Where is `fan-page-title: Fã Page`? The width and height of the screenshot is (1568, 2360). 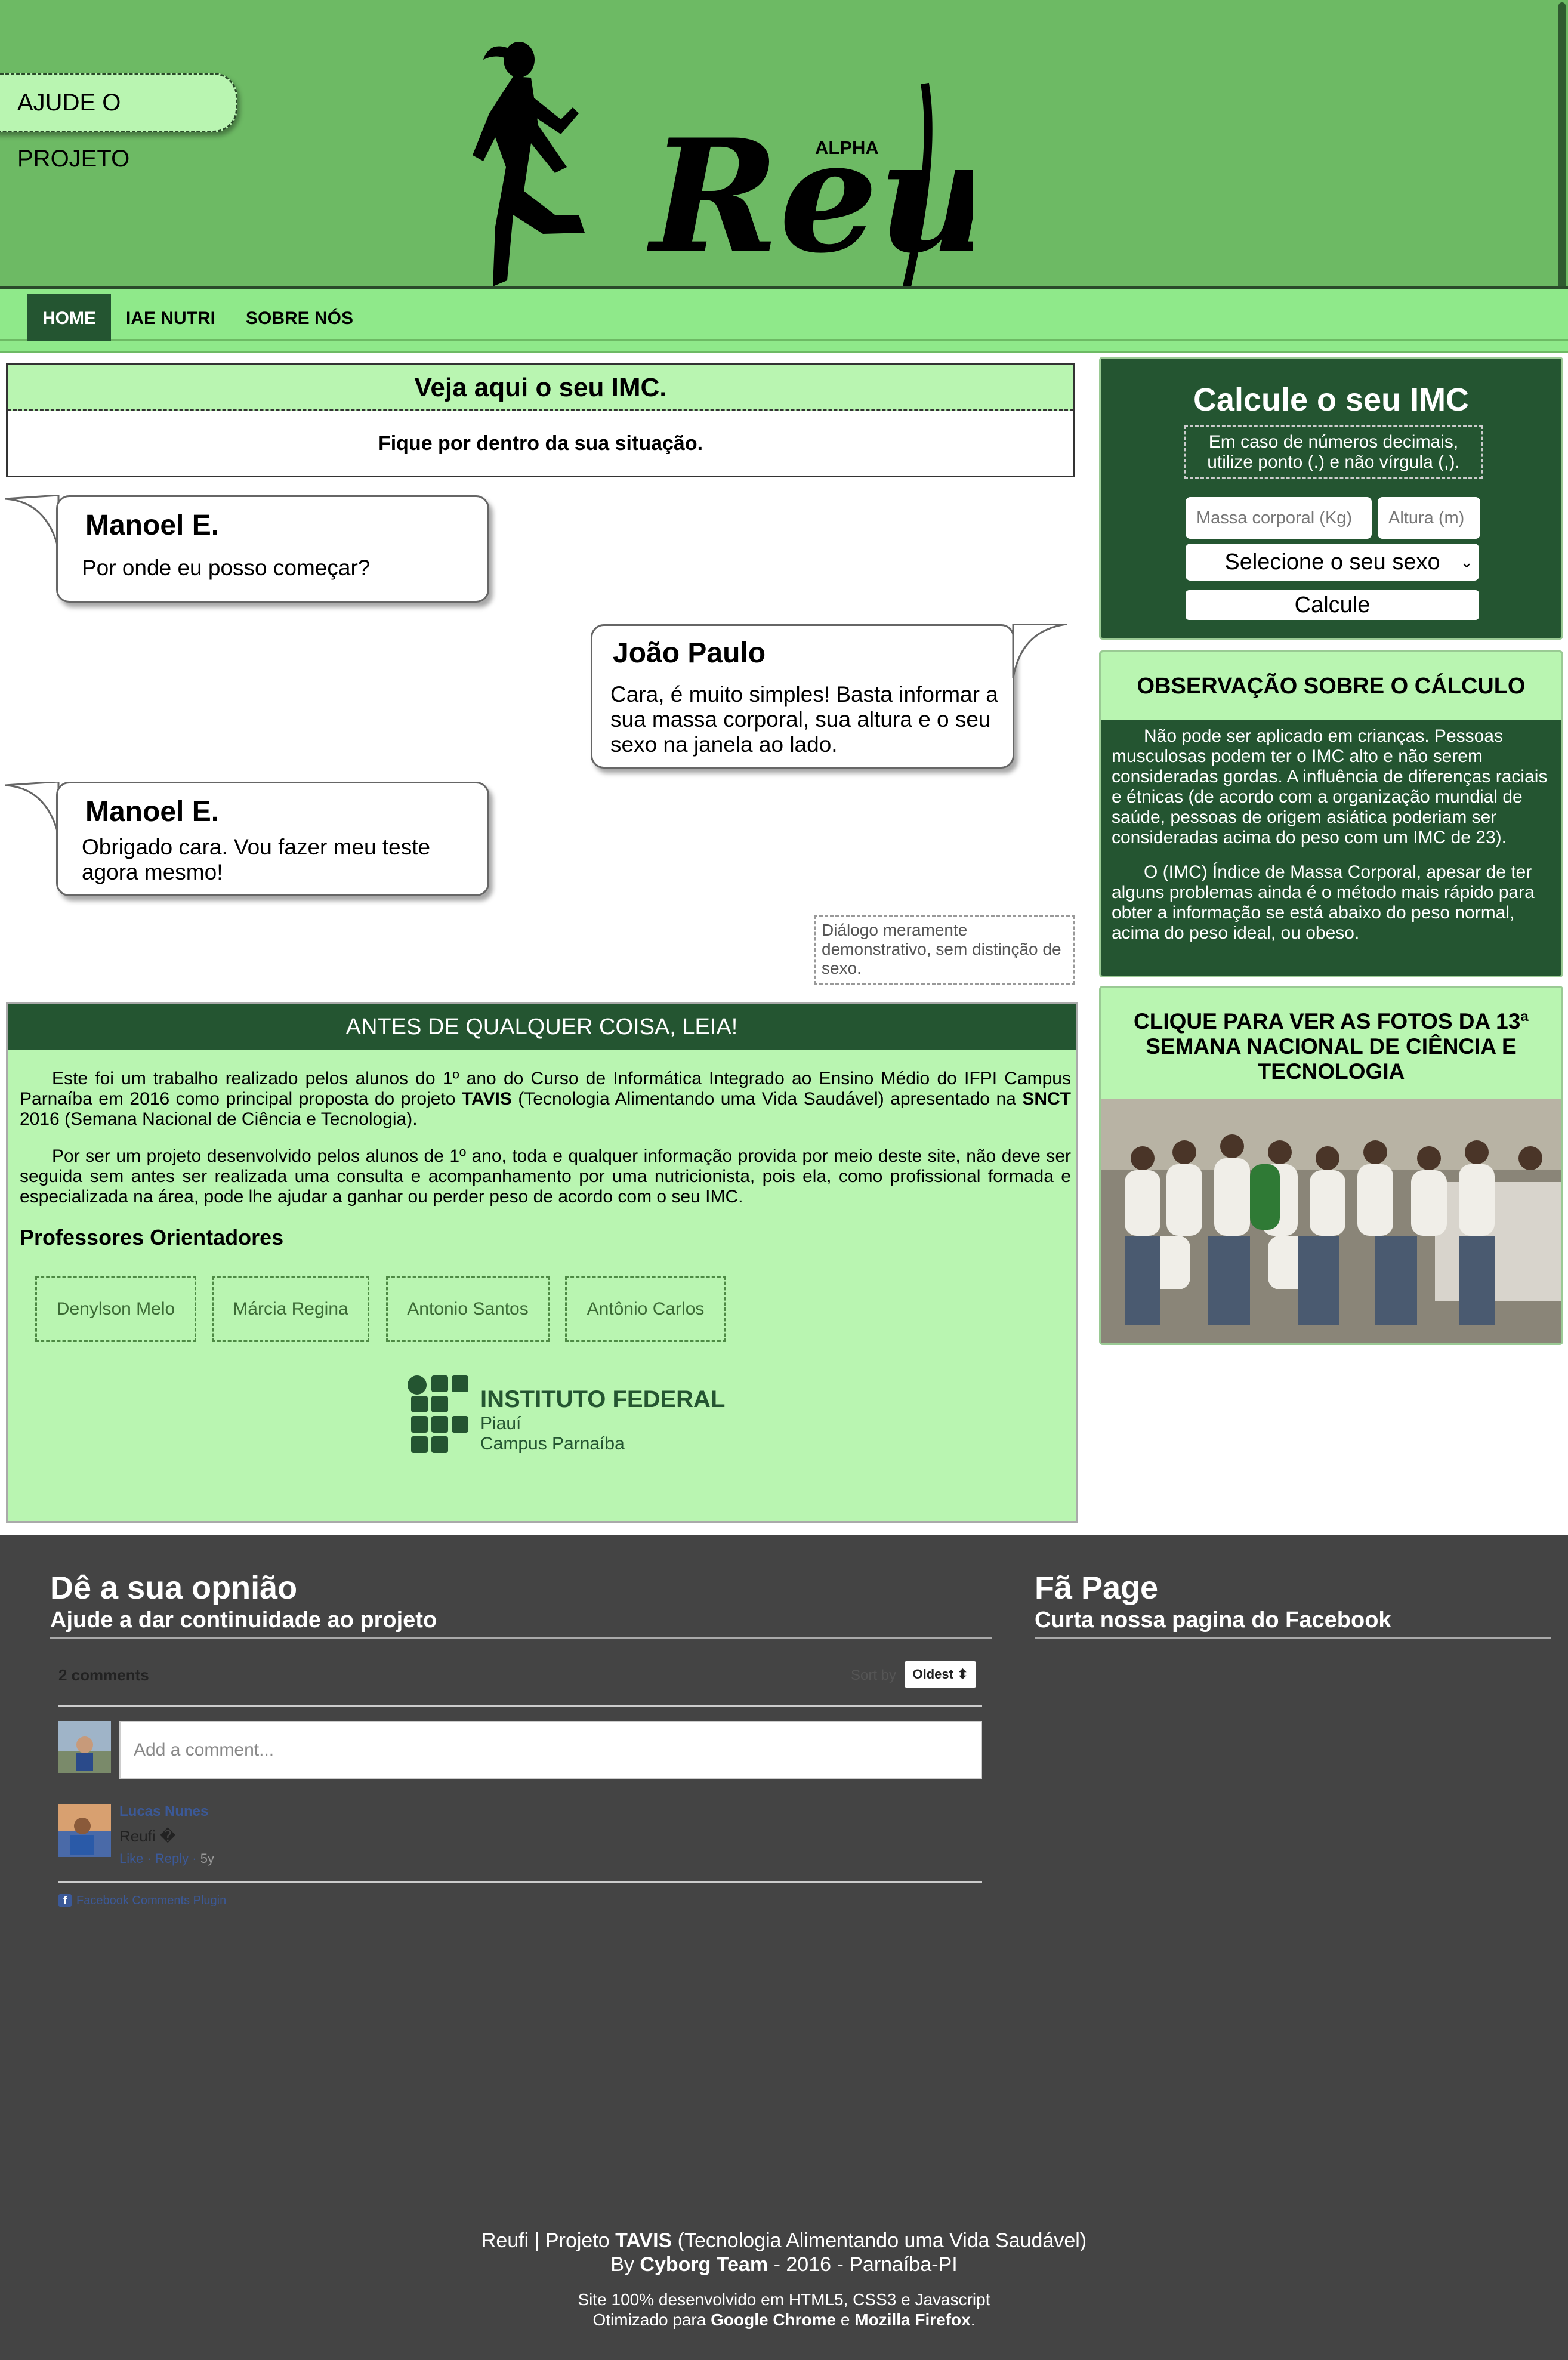 fan-page-title: Fã Page is located at coordinates (1097, 1588).